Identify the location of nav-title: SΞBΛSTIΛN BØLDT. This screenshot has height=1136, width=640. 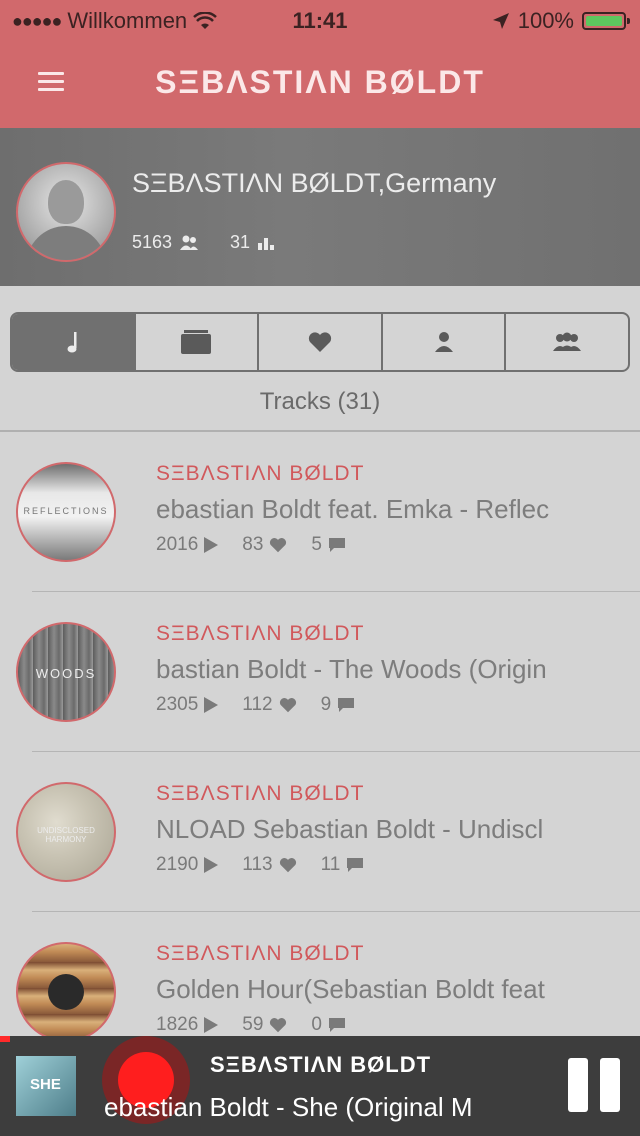
(320, 82).